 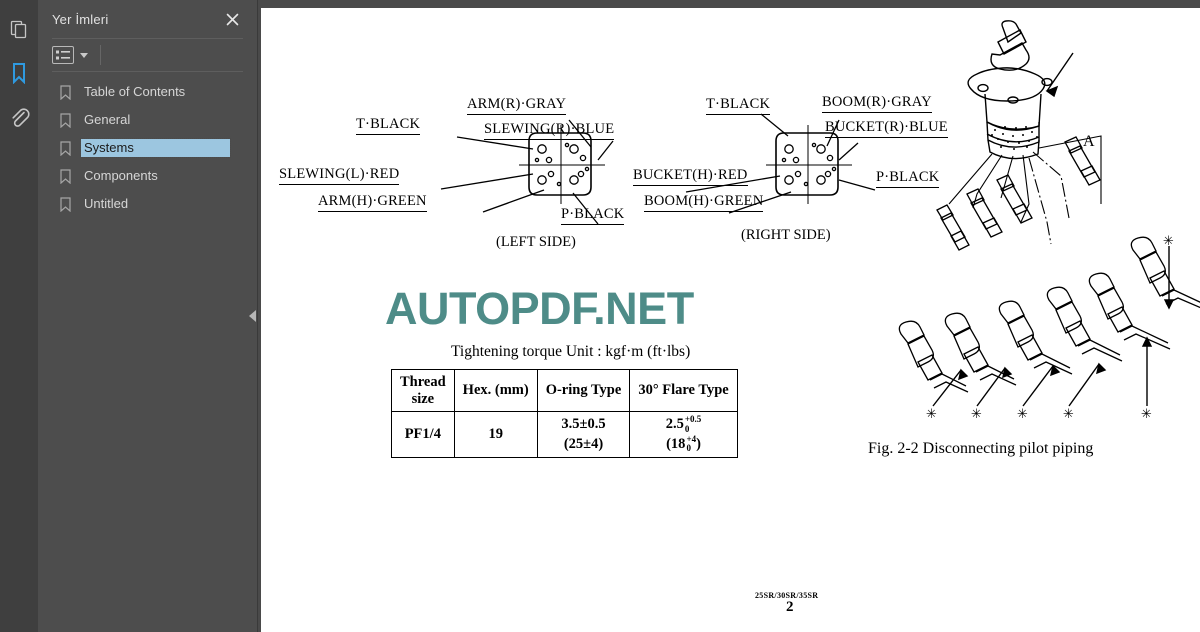 I want to click on footer-page-number: 2, so click(x=790, y=607).